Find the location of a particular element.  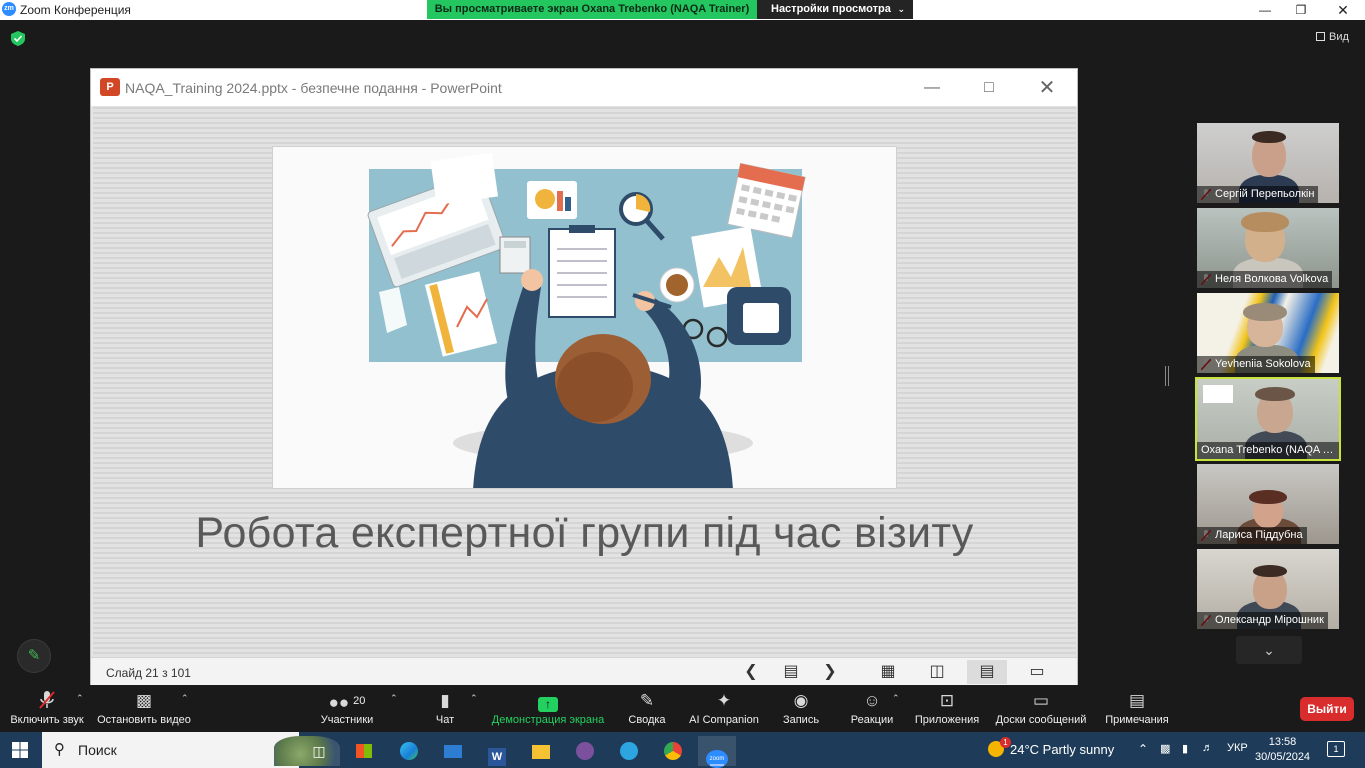

volume-icon: ♬ is located at coordinates (1207, 748).